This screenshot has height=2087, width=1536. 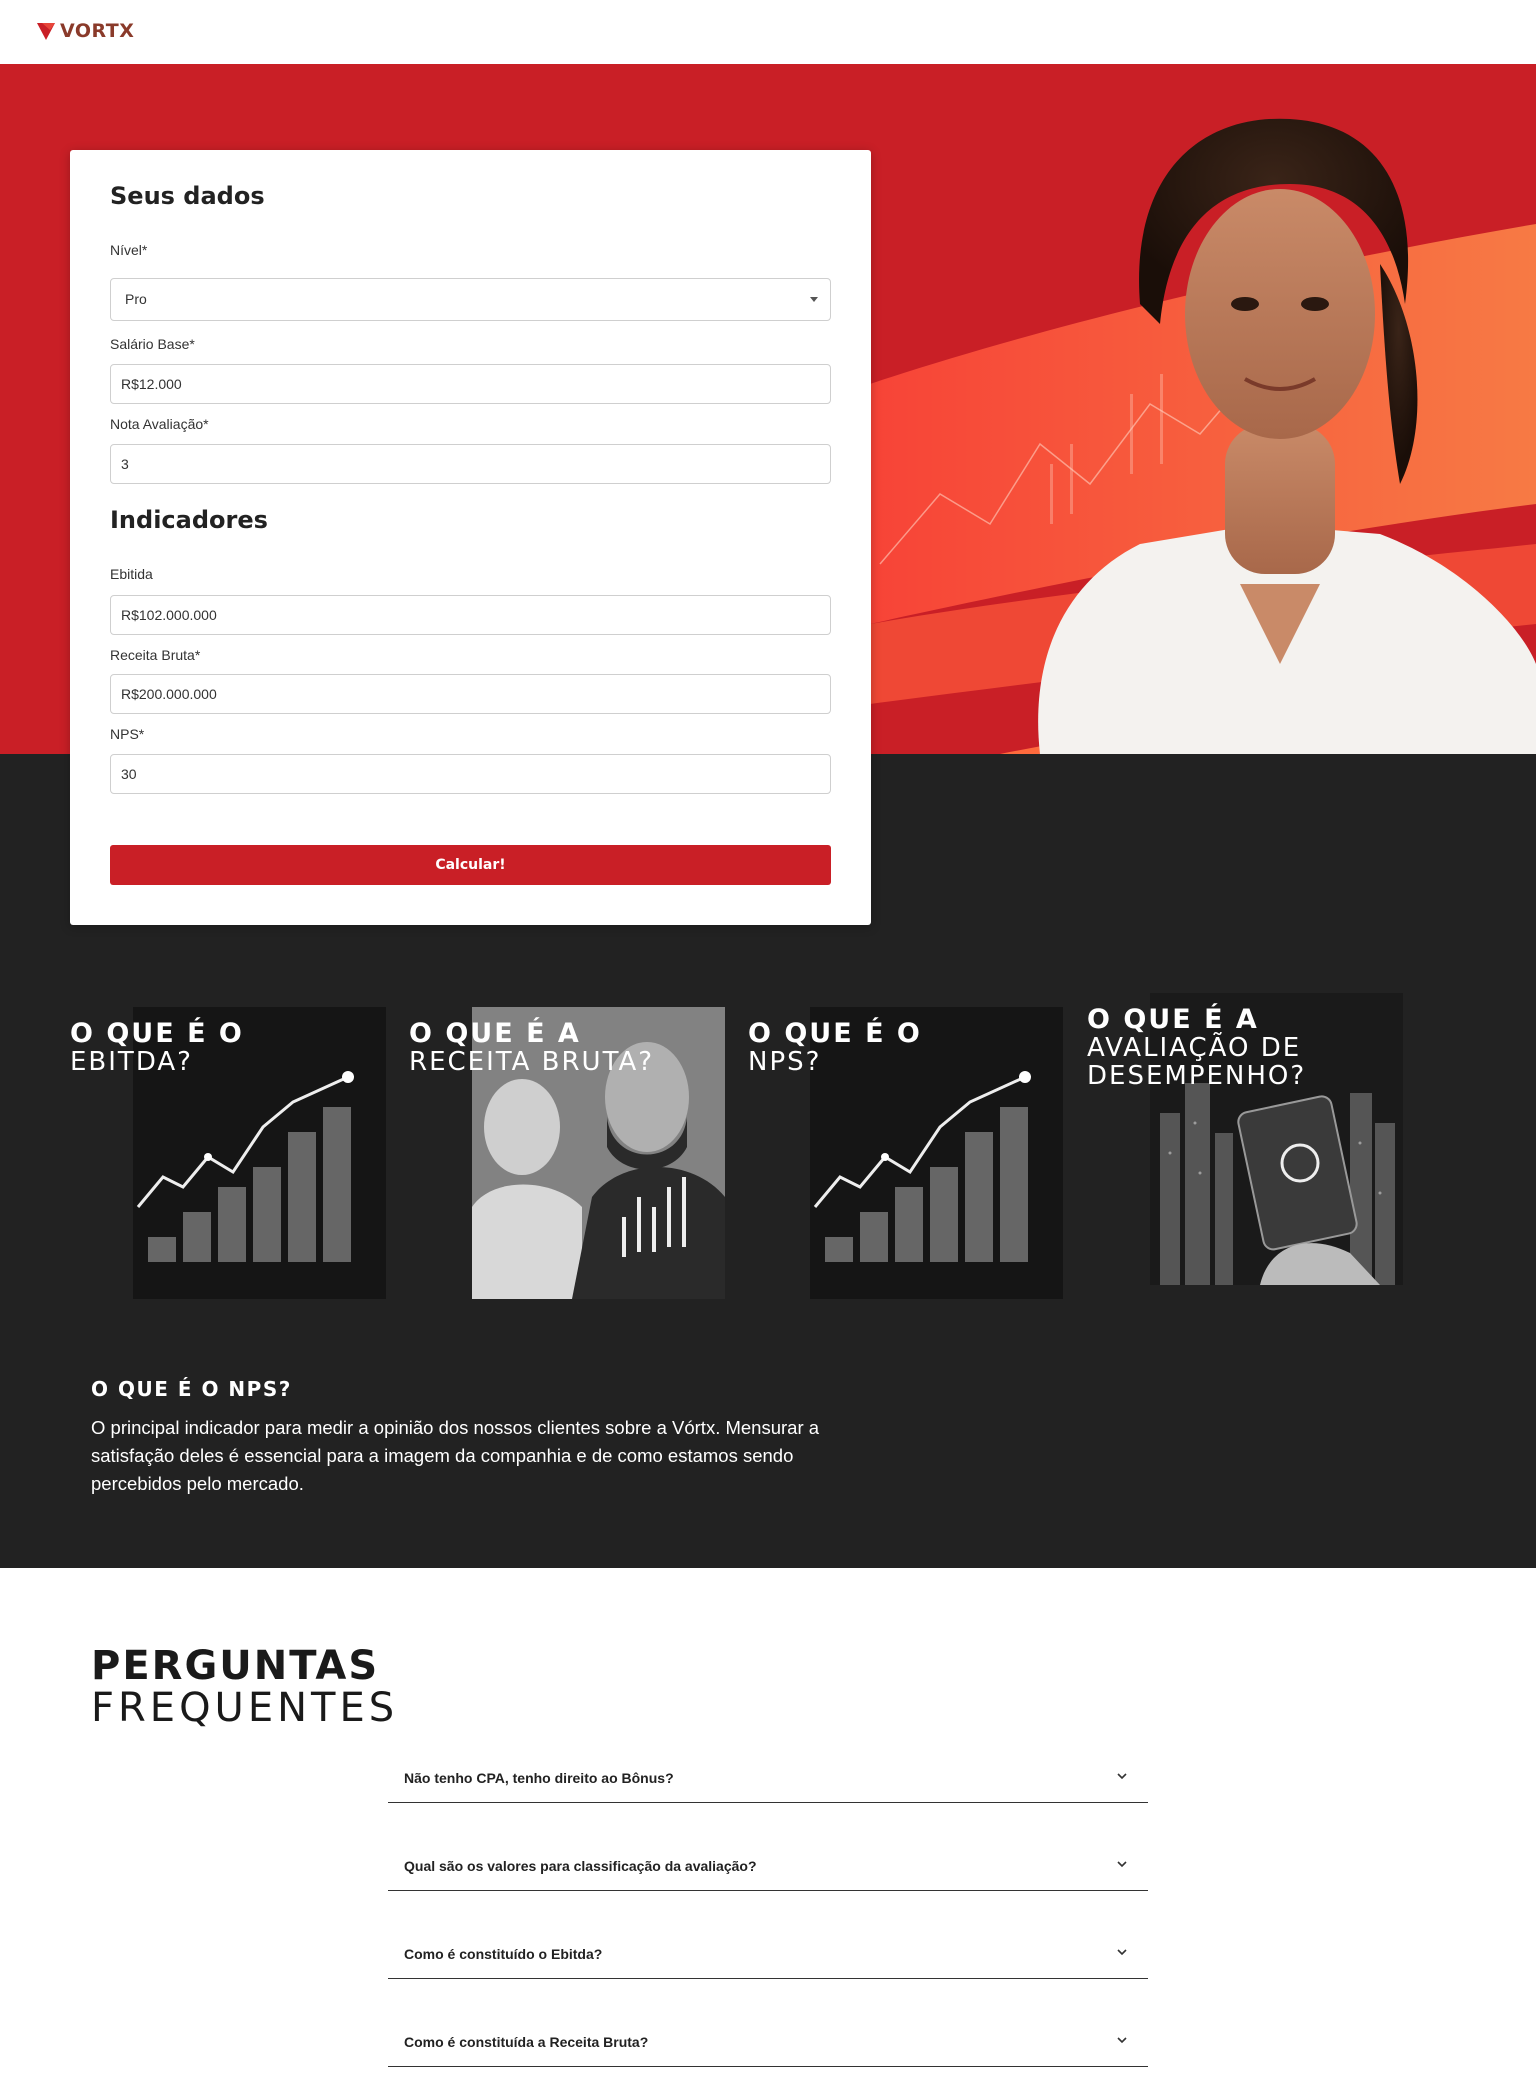 What do you see at coordinates (155, 655) in the screenshot?
I see `receita-label: Receita Bruta*` at bounding box center [155, 655].